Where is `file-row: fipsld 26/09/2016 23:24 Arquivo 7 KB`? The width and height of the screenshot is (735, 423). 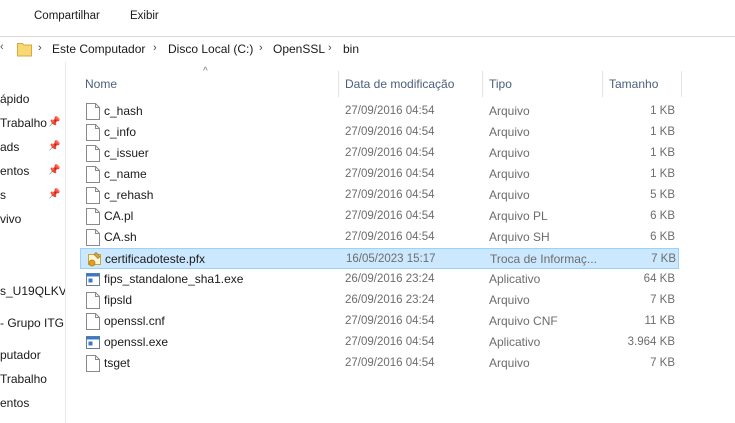
file-row: fipsld 26/09/2016 23:24 Arquivo 7 KB is located at coordinates (379, 300).